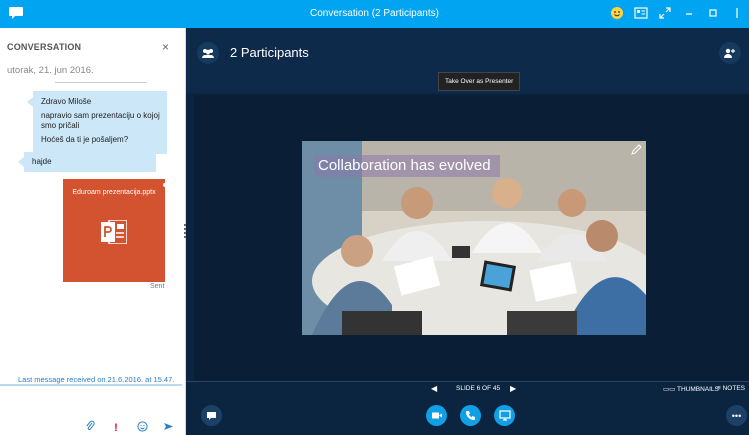  I want to click on outgoing-message: hajde, so click(87, 162).